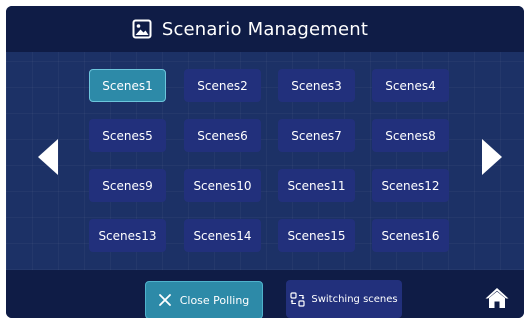 This screenshot has height=323, width=530. What do you see at coordinates (265, 294) in the screenshot?
I see `footer-bar: Close Polling Switching scenes` at bounding box center [265, 294].